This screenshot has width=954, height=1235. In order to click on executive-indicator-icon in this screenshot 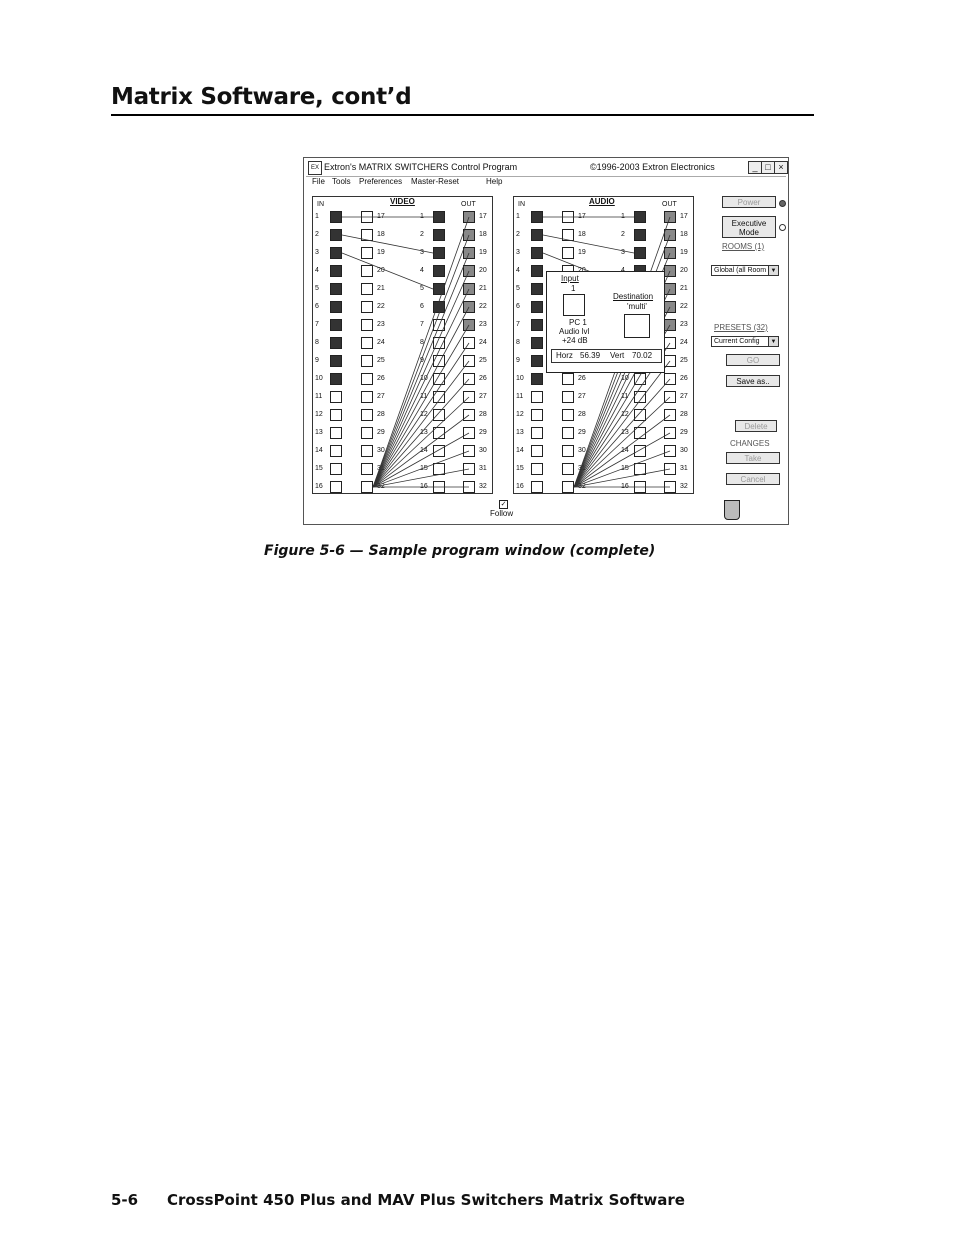, I will do `click(782, 227)`.